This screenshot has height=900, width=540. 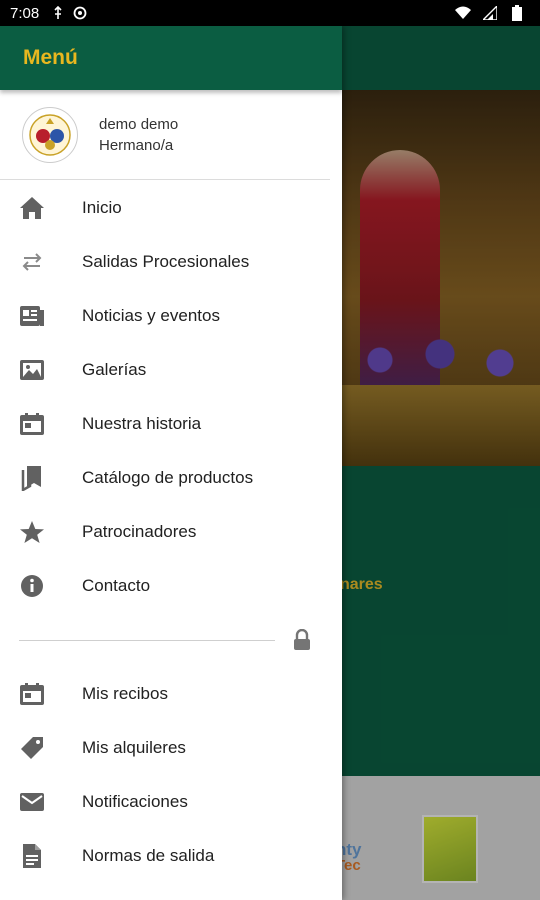 I want to click on info-icon, so click(x=32, y=586).